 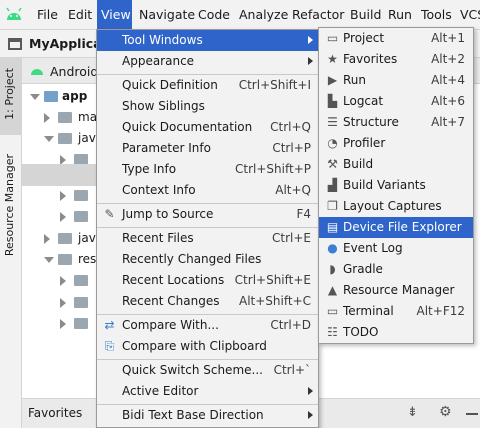 I want to click on menu-item-profiler: ◔ Profiler, so click(x=396, y=143).